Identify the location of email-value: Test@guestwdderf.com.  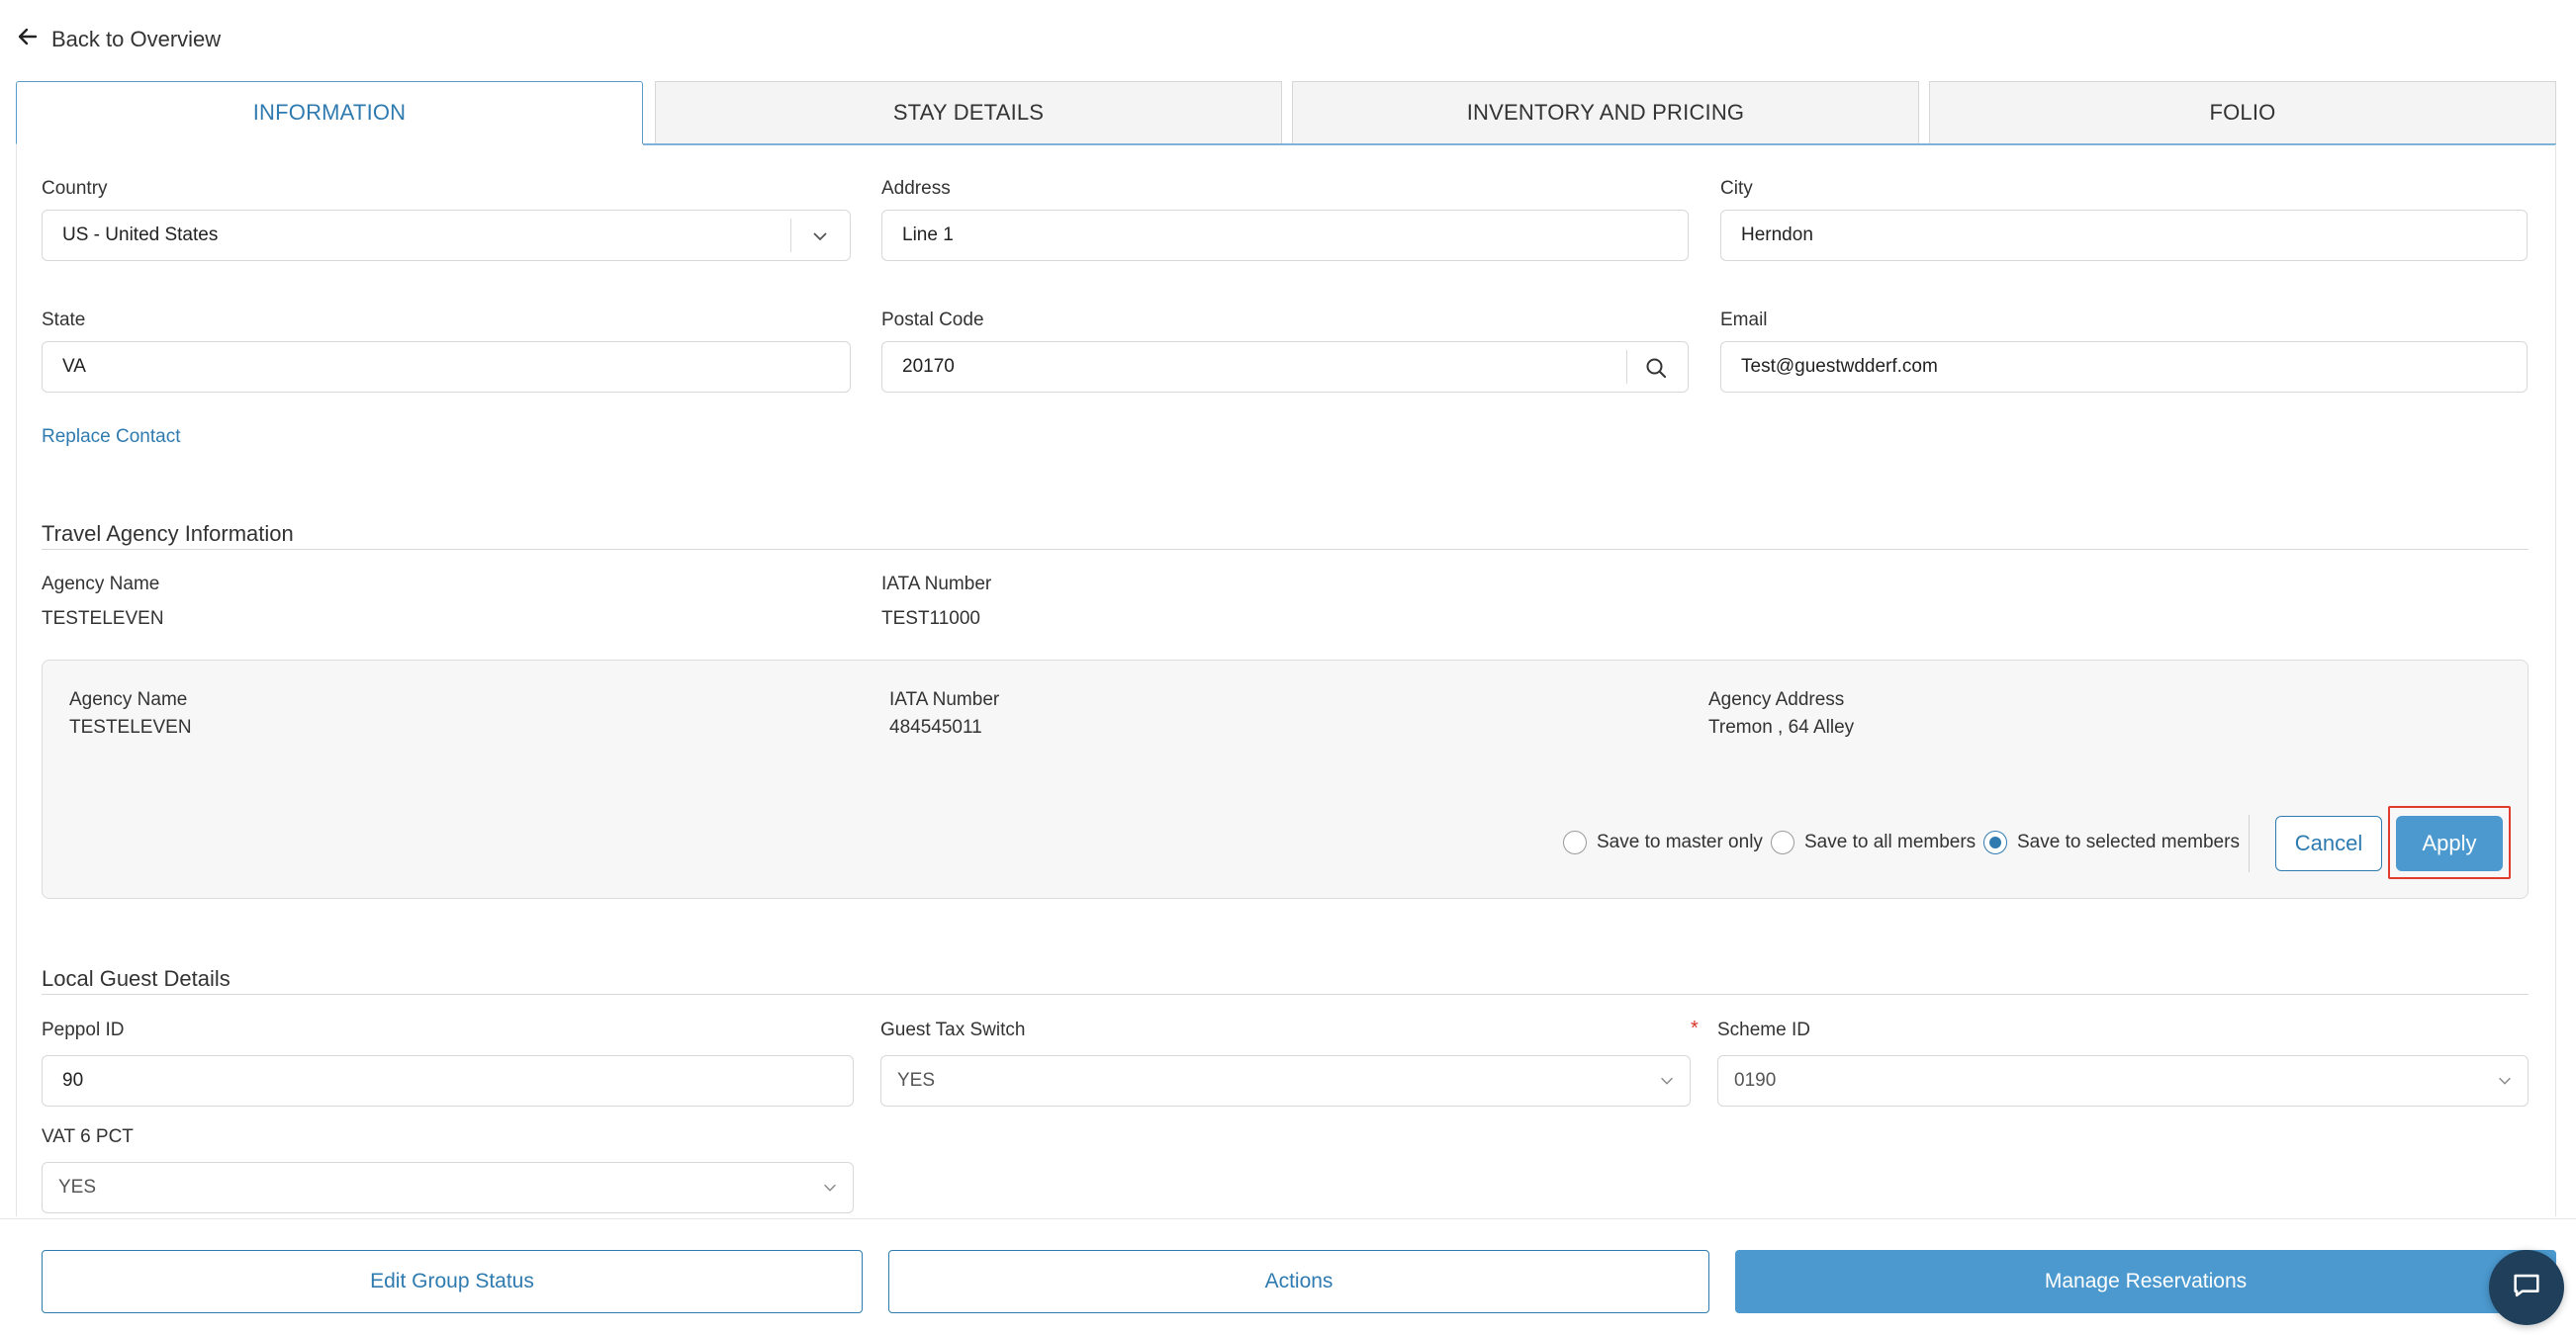
(1840, 367).